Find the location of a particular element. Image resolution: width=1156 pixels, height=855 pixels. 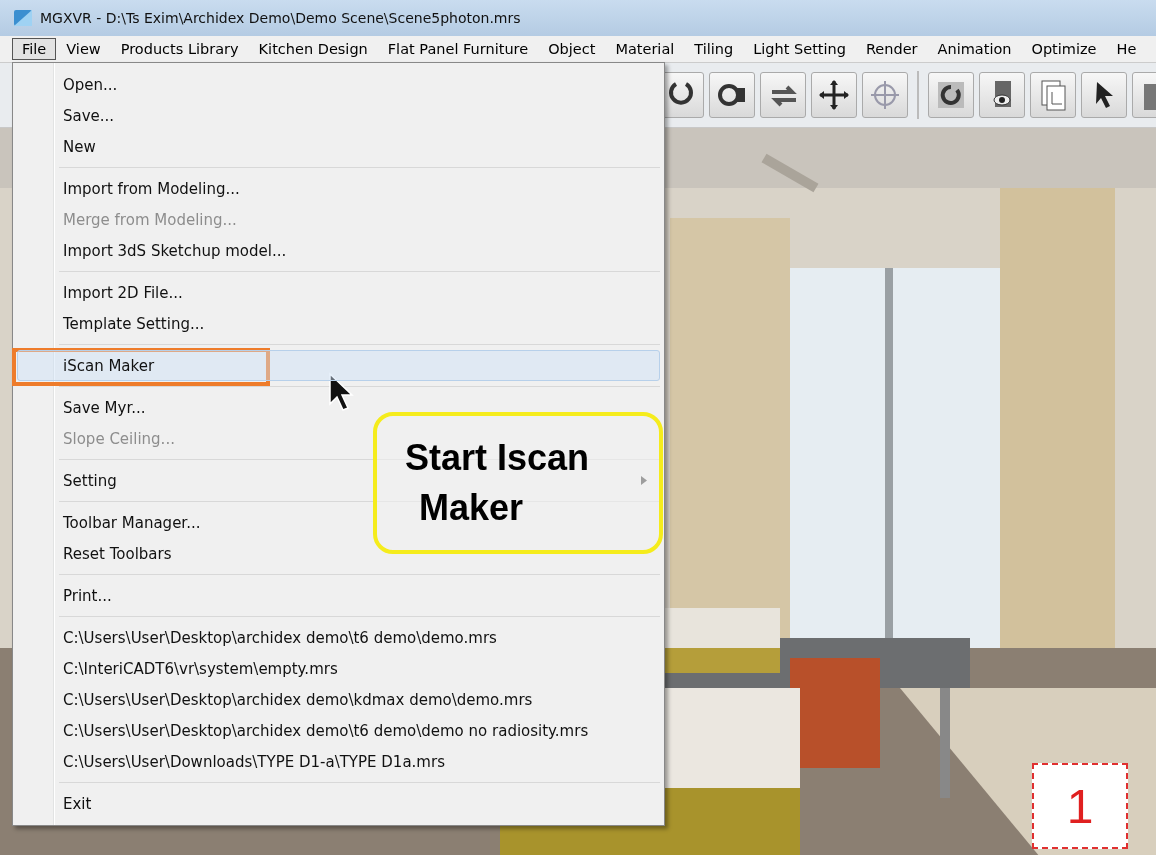

window-title: MGXVR - D:\Ts Exim\Archidex Demo\Demo Scene\Scene5photon.mrs is located at coordinates (280, 18).